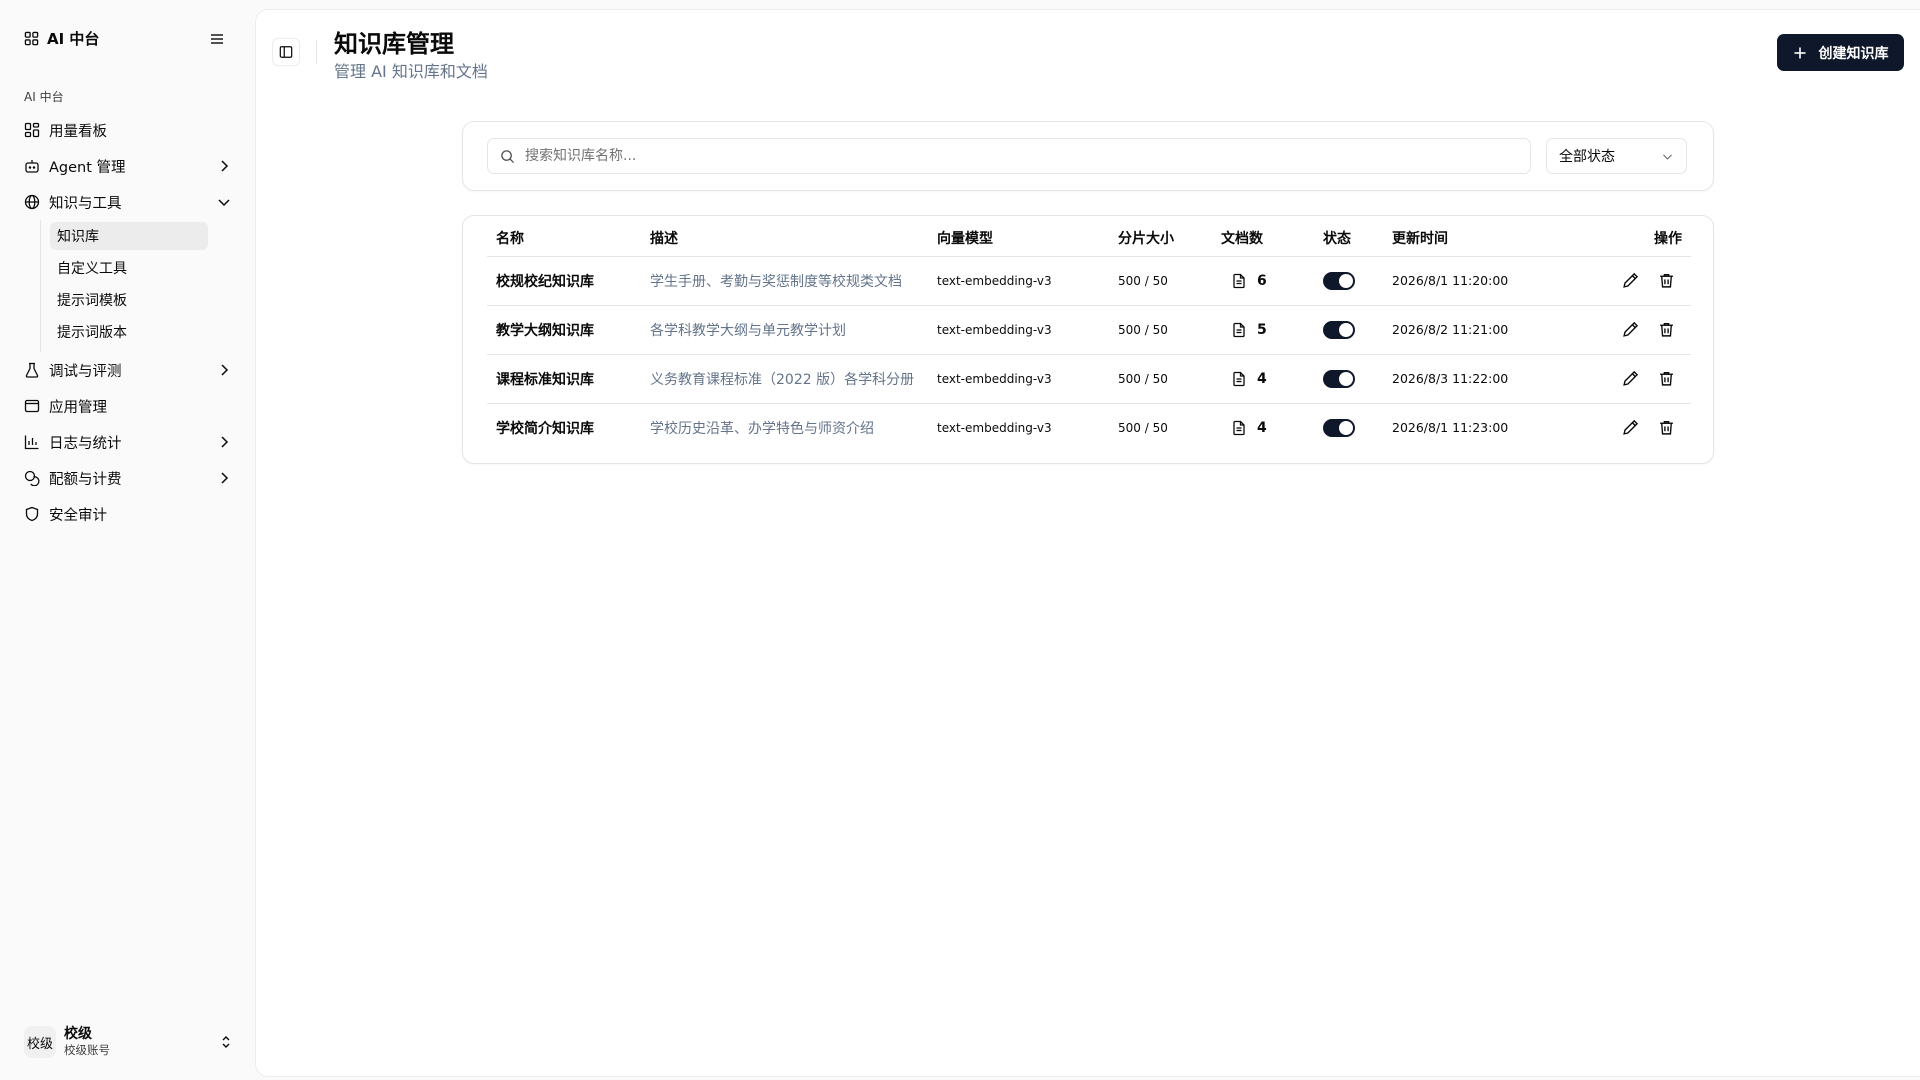  What do you see at coordinates (568, 379) in the screenshot?
I see `kb-name: 课程标准知识库` at bounding box center [568, 379].